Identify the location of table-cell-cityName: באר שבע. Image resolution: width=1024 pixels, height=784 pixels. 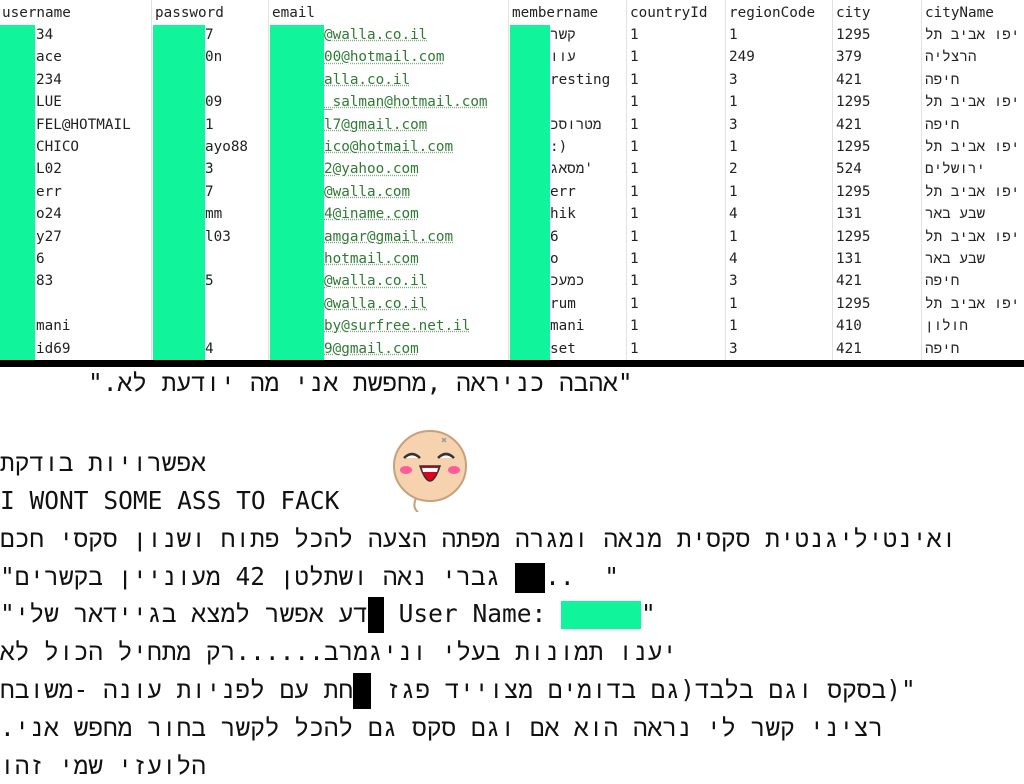
(955, 259).